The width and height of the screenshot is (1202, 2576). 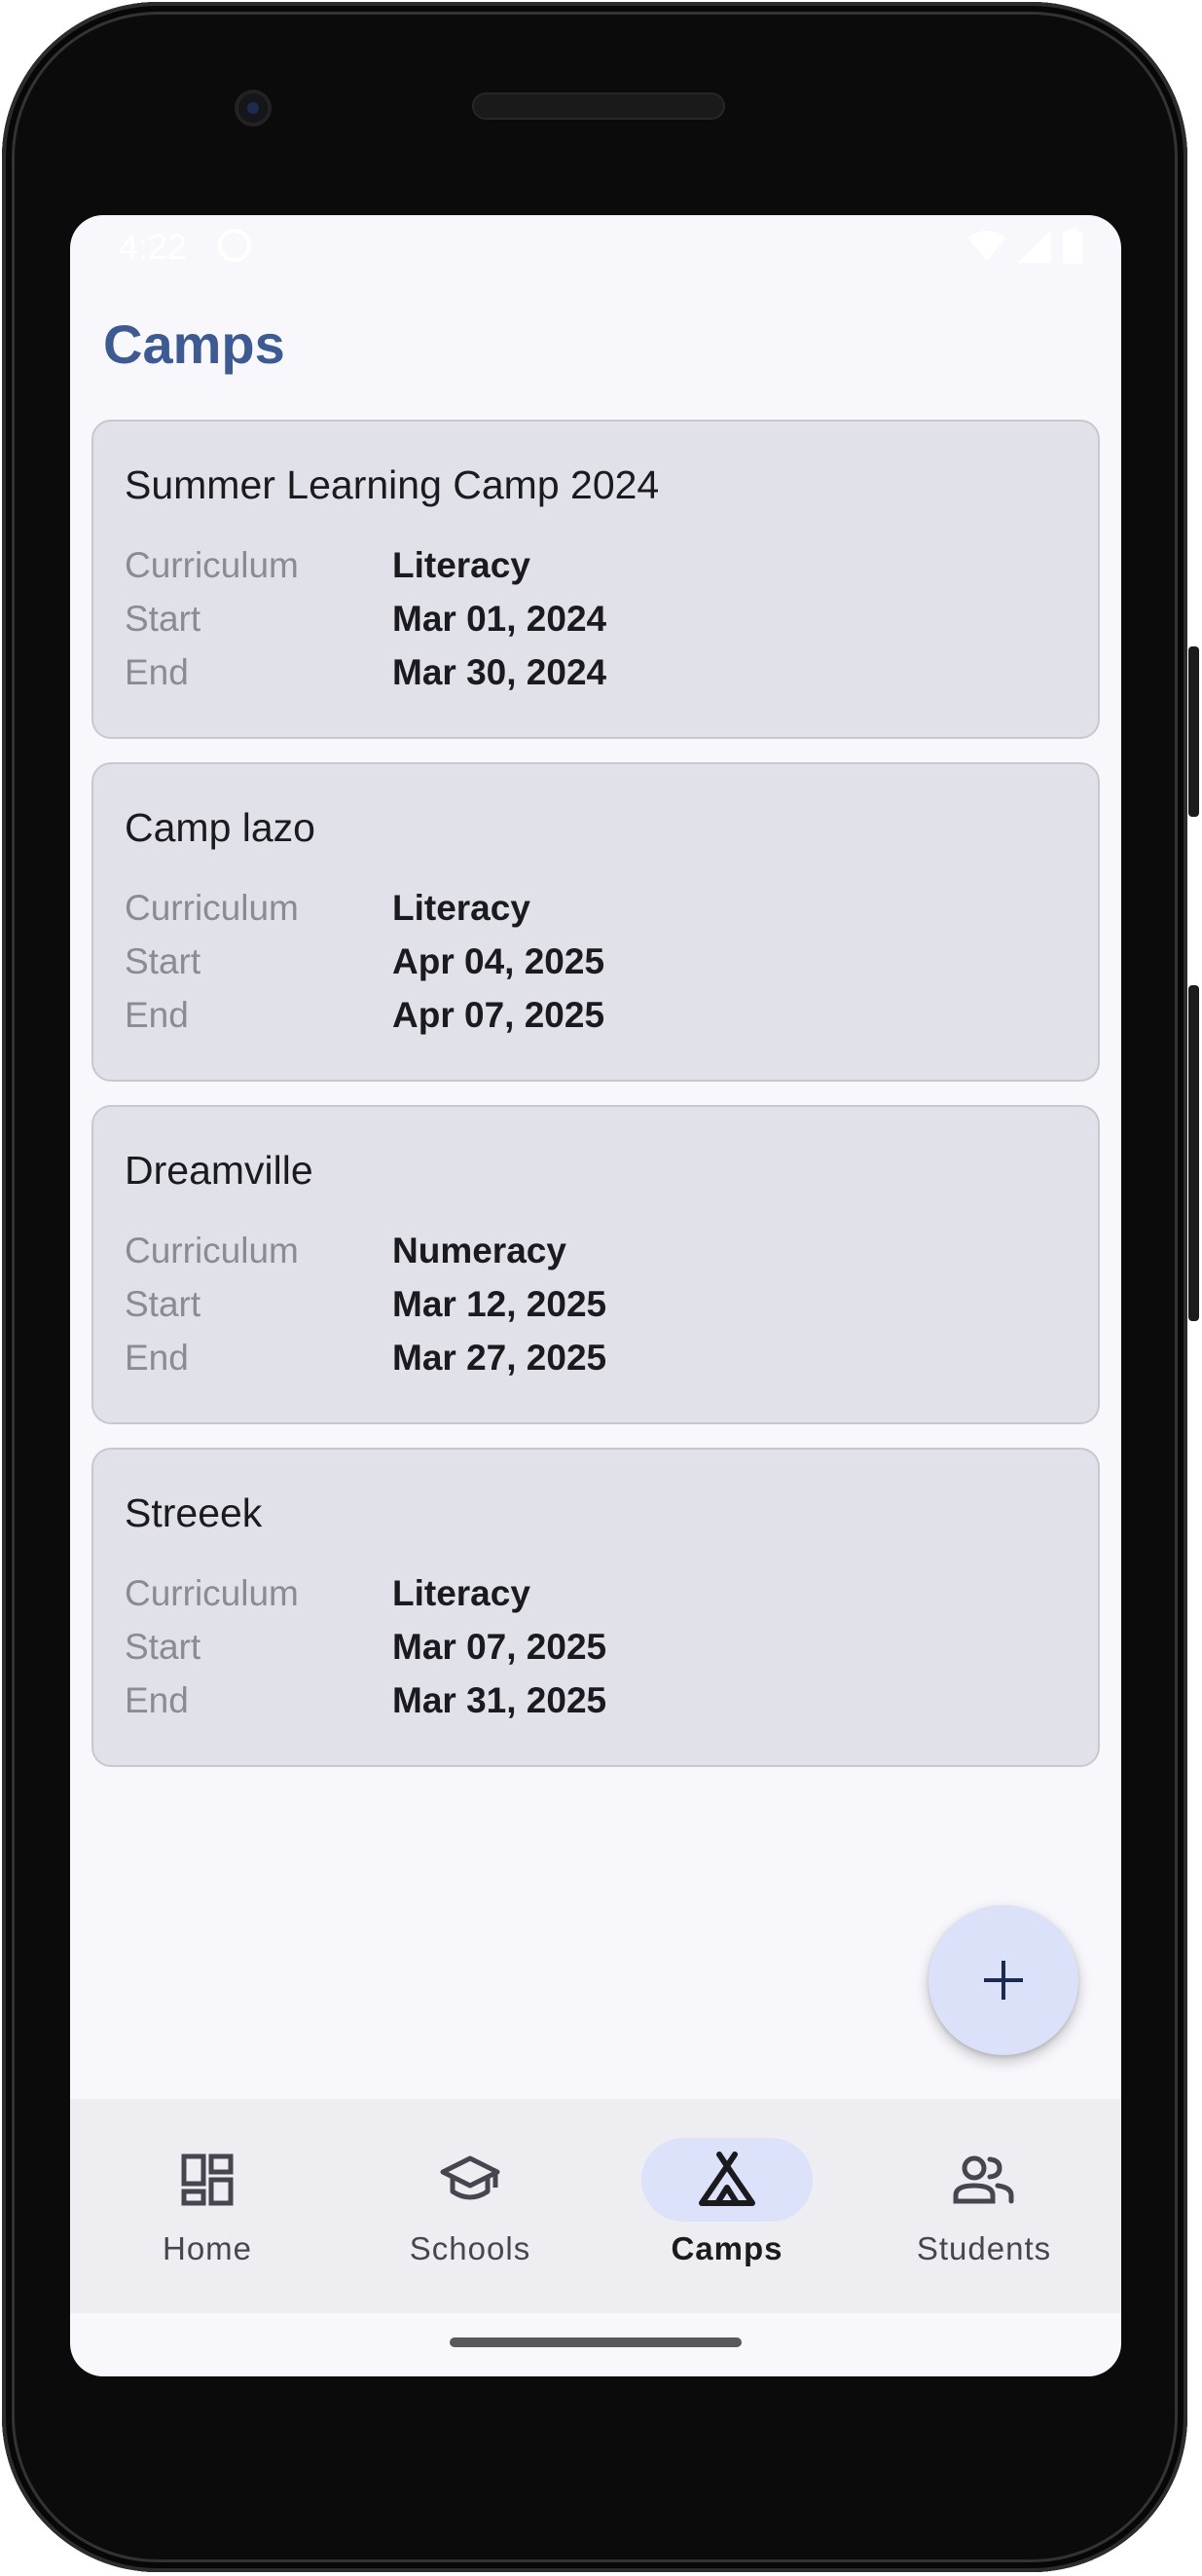 I want to click on plus-icon, so click(x=1003, y=1980).